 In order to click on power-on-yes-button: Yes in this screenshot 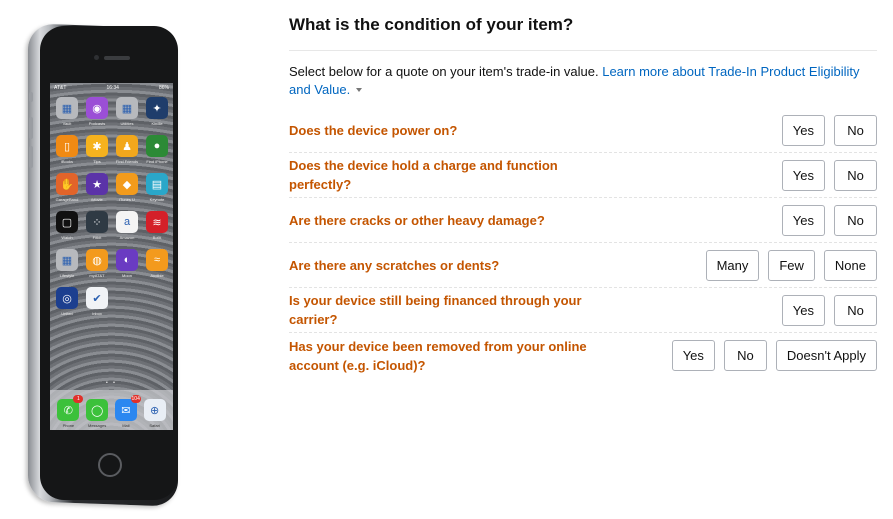, I will do `click(803, 130)`.